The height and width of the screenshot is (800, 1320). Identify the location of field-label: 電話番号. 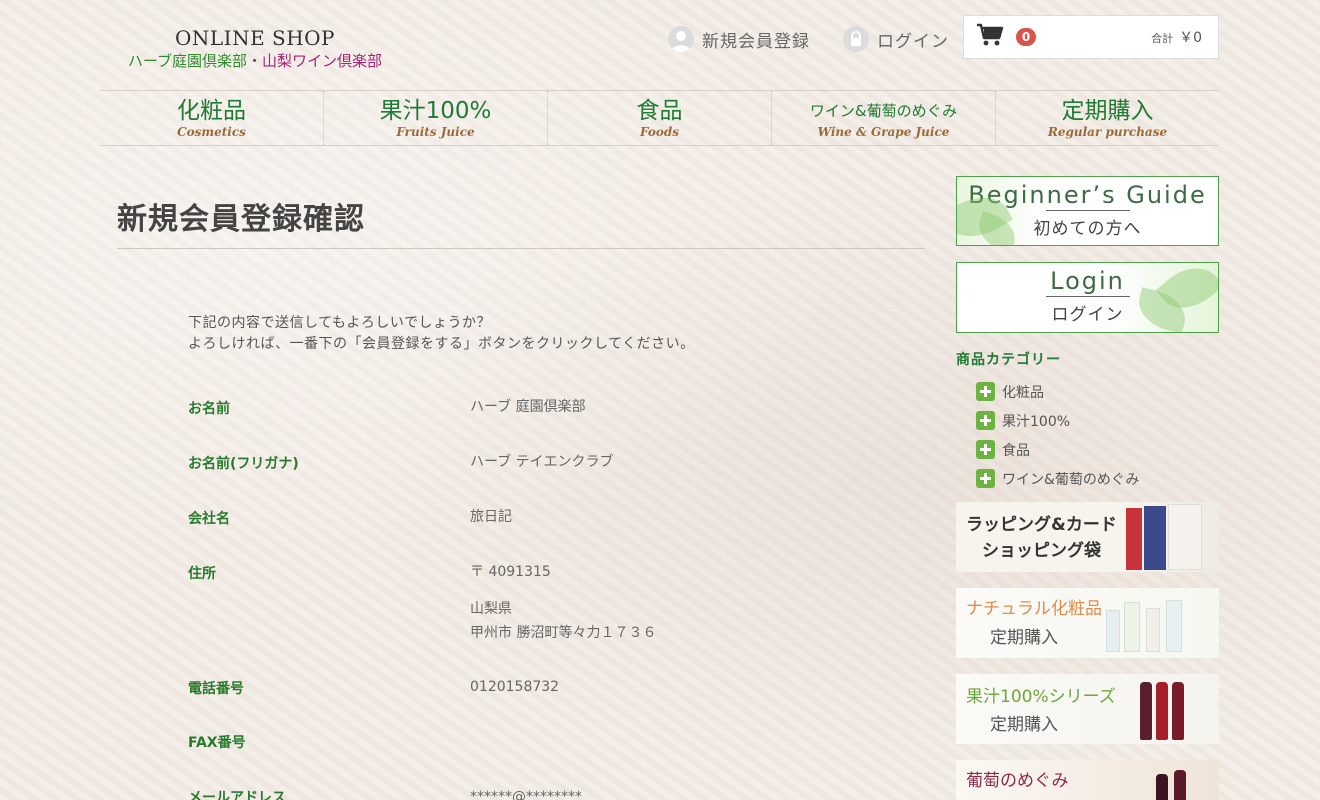
(216, 689).